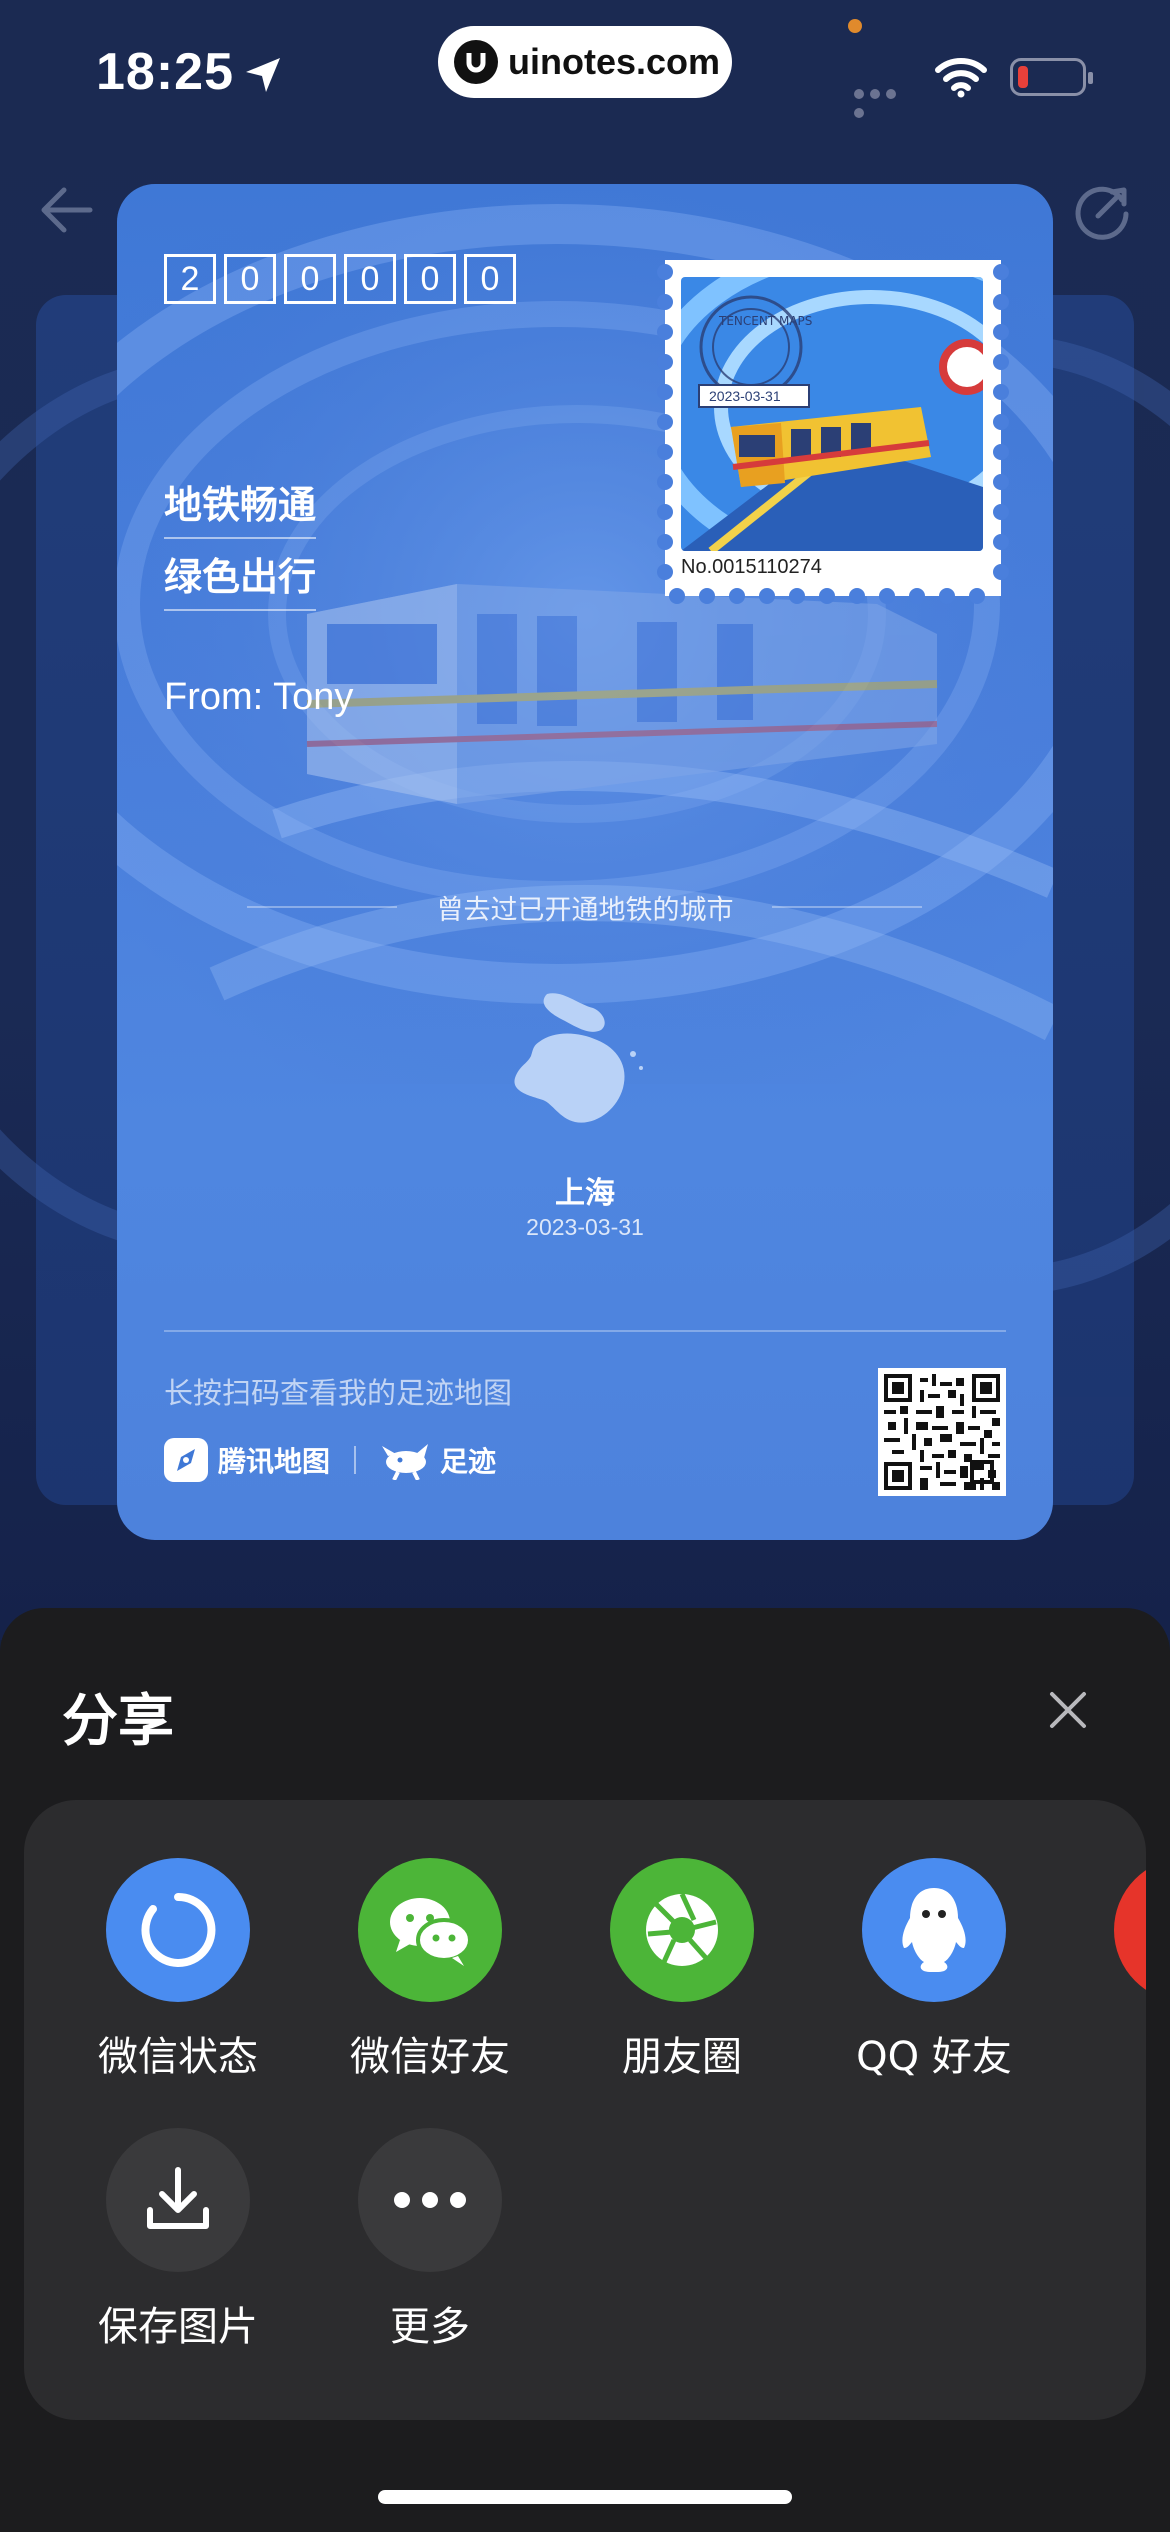 This screenshot has height=2532, width=1170. I want to click on share-item-label: 微信状态, so click(178, 2057).